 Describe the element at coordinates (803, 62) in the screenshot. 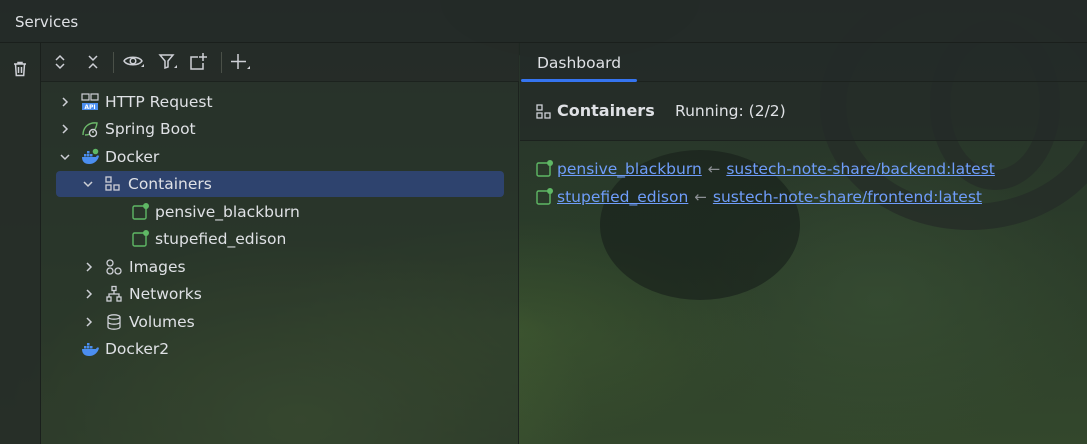

I see `dashboard-tabbar: Dashboard` at that location.